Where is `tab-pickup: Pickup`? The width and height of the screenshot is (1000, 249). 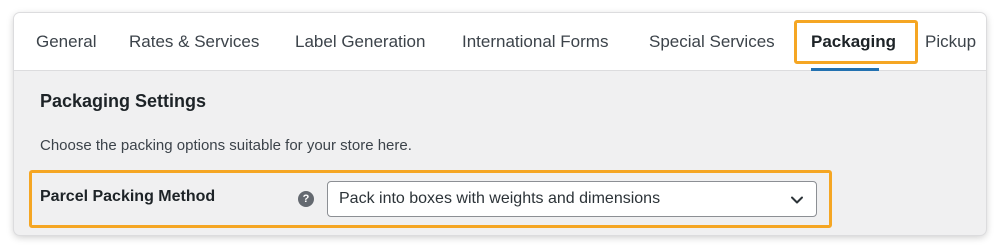 tab-pickup: Pickup is located at coordinates (950, 42).